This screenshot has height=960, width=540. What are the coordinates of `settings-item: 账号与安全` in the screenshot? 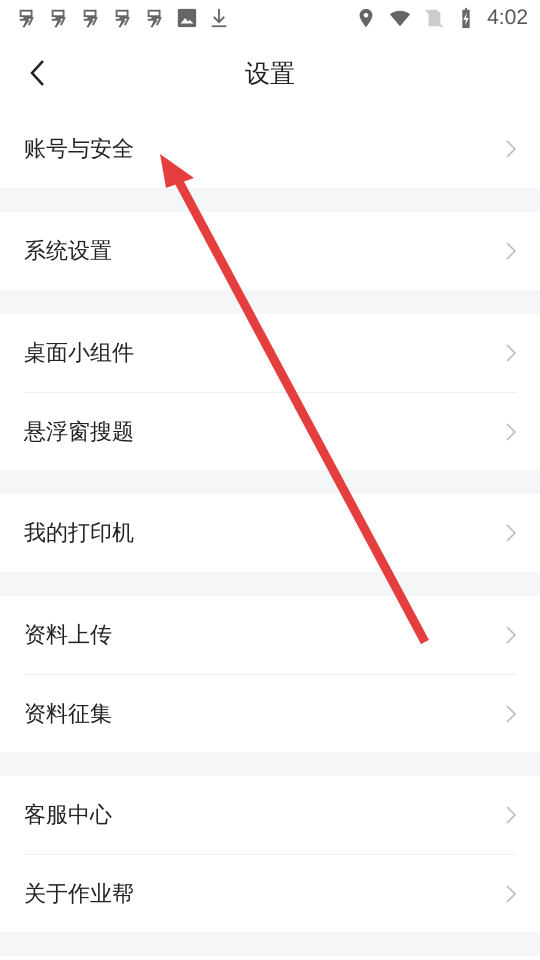 It's located at (79, 149).